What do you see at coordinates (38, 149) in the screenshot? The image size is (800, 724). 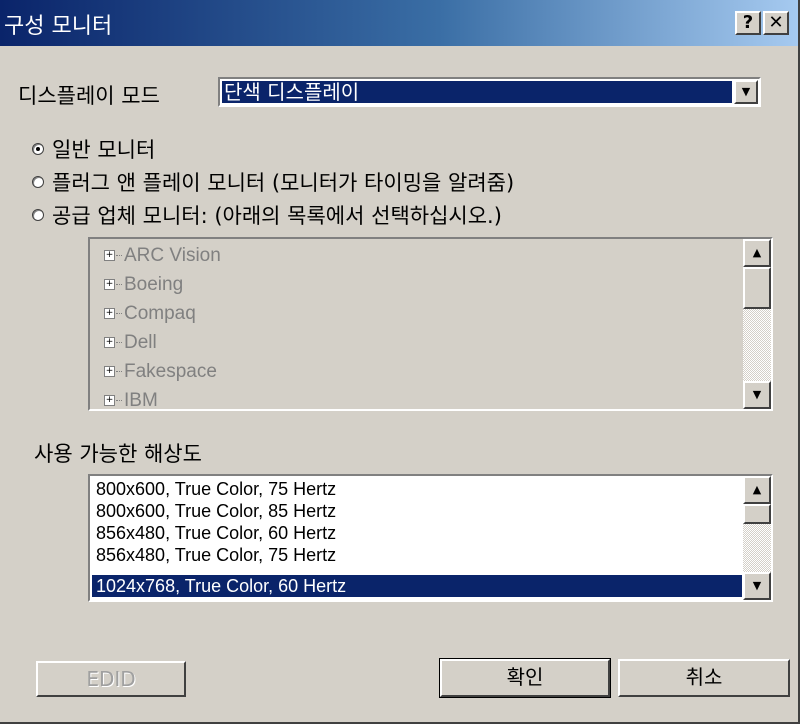 I see `radio-button-checked` at bounding box center [38, 149].